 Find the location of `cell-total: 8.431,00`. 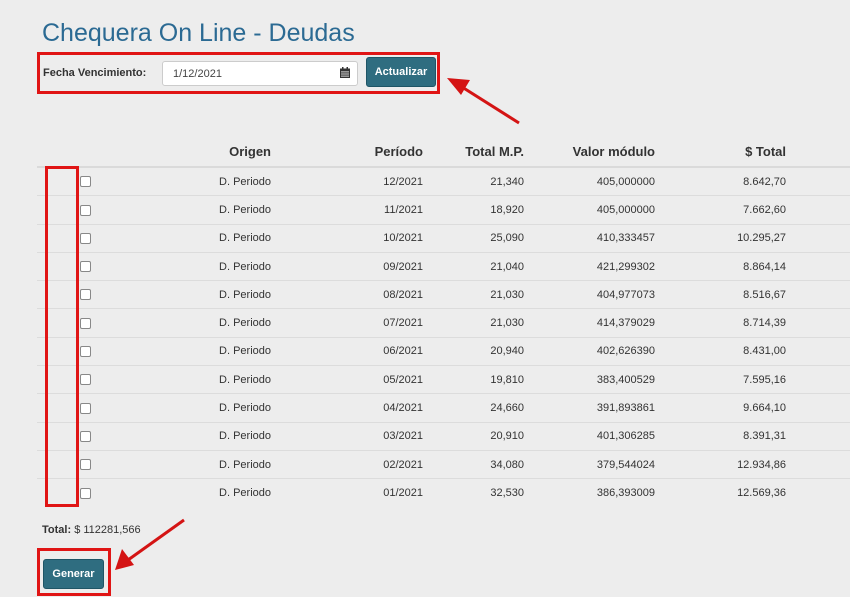

cell-total: 8.431,00 is located at coordinates (720, 351).